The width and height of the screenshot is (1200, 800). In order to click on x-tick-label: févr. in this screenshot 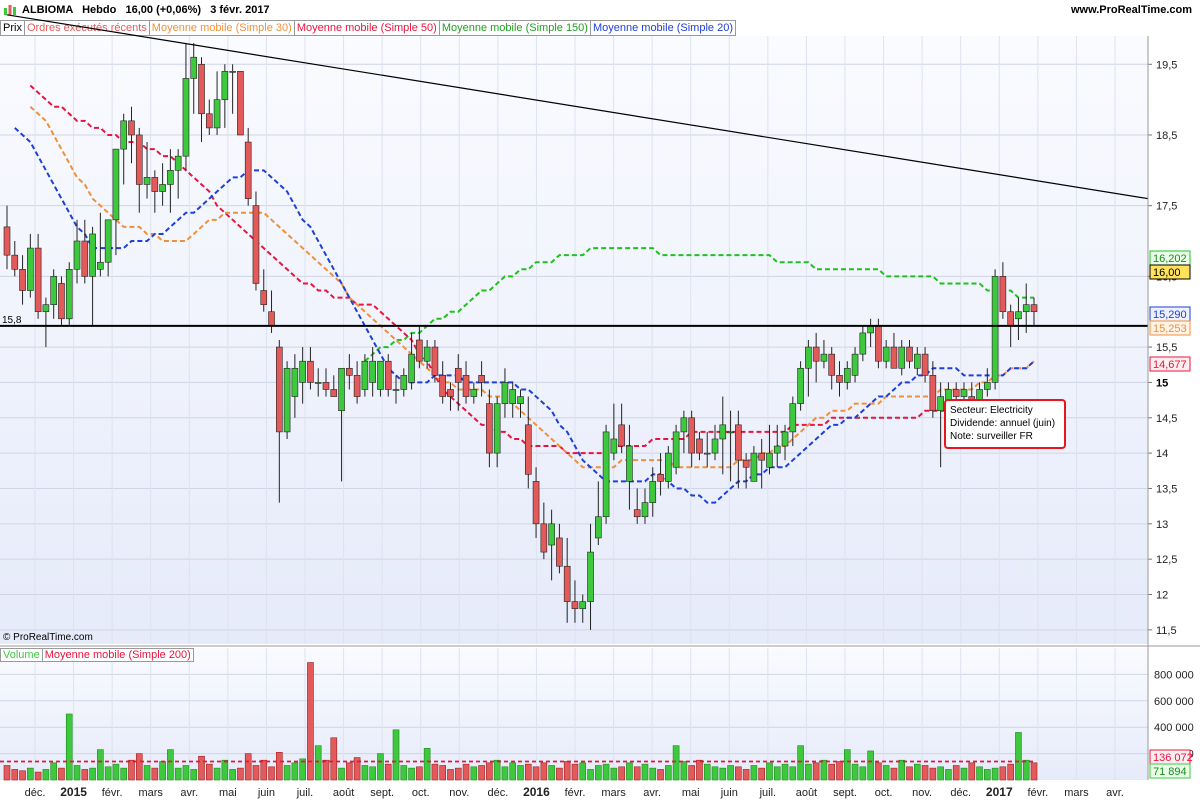, I will do `click(575, 793)`.